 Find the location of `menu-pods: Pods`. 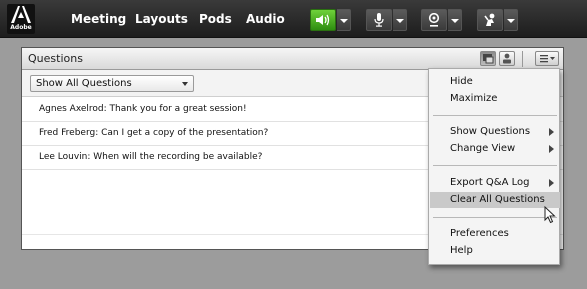

menu-pods: Pods is located at coordinates (215, 19).